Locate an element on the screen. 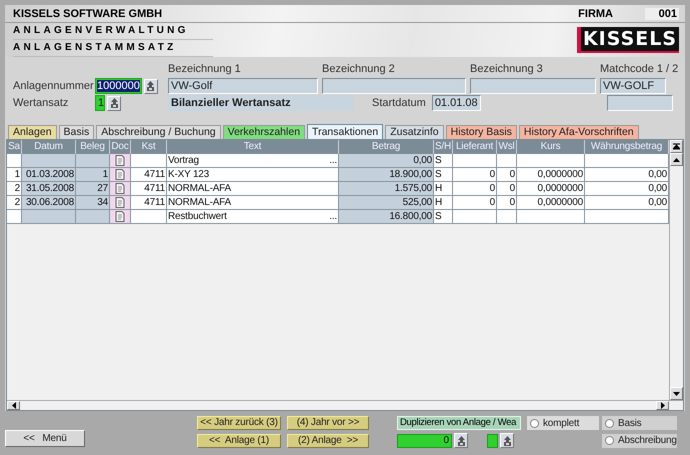 The height and width of the screenshot is (455, 690). arrow-down-icon is located at coordinates (676, 394).